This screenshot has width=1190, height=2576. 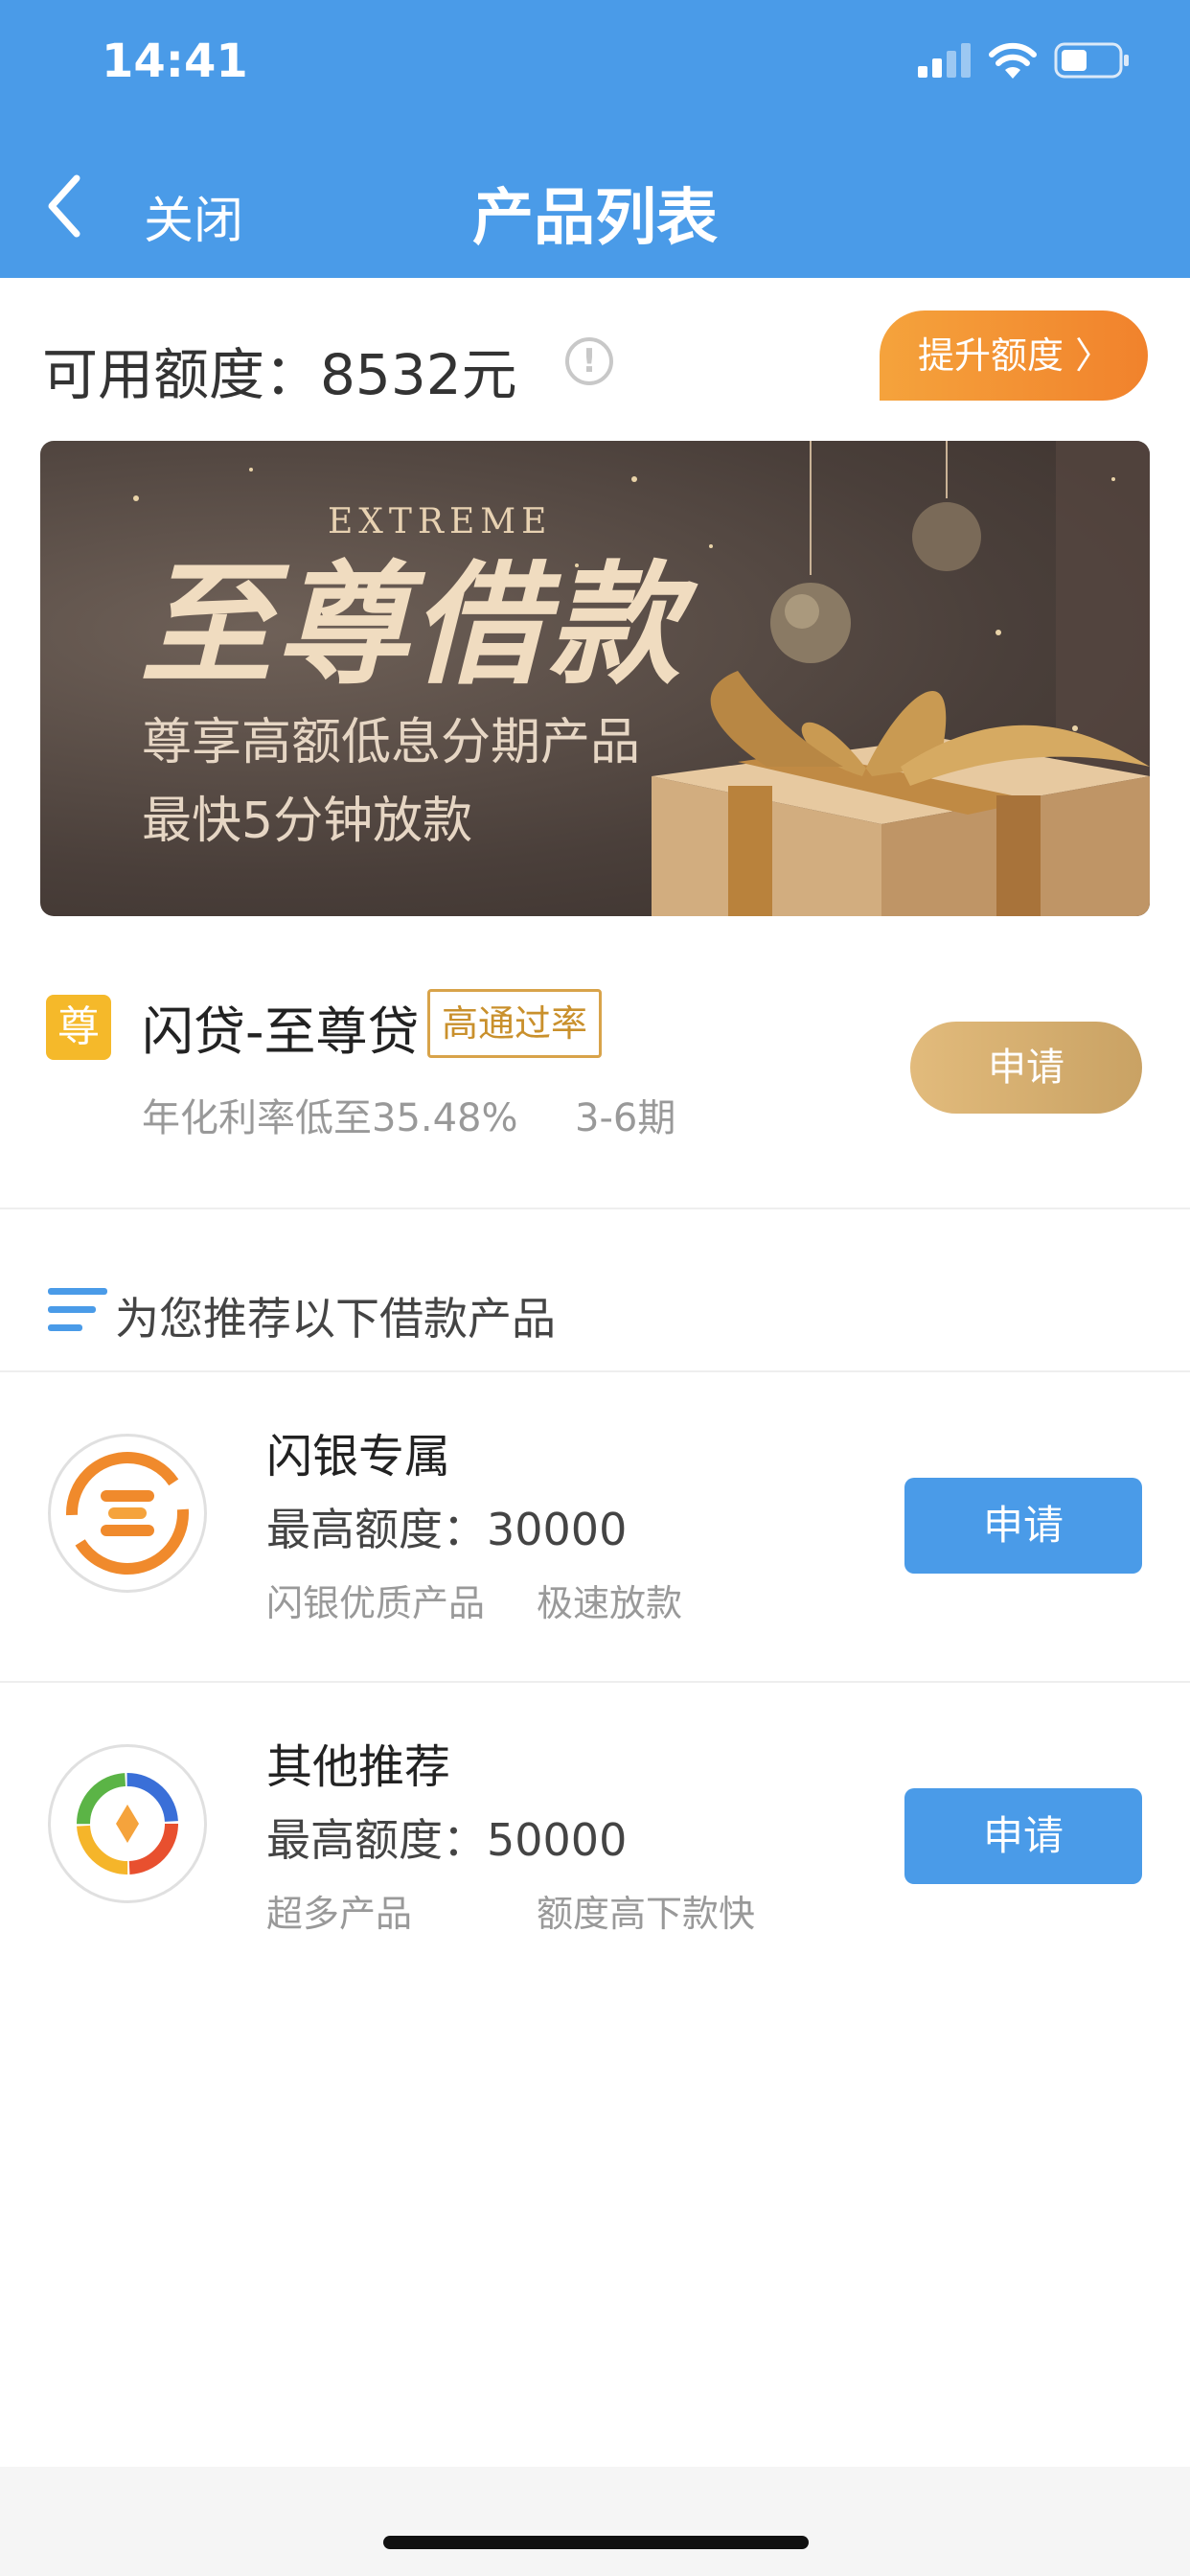 What do you see at coordinates (596, 2542) in the screenshot?
I see `home-indicator` at bounding box center [596, 2542].